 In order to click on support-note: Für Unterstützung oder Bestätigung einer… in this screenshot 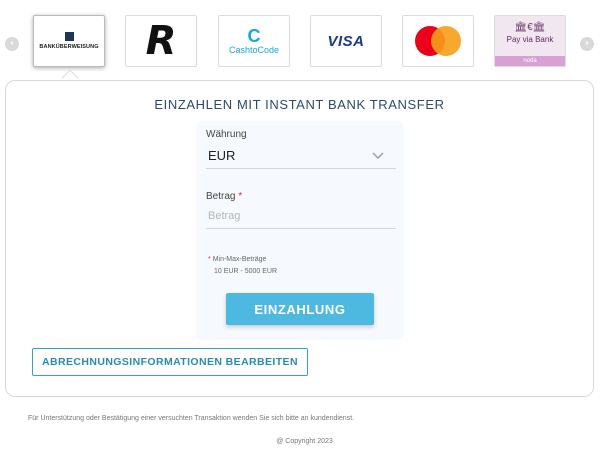, I will do `click(191, 418)`.